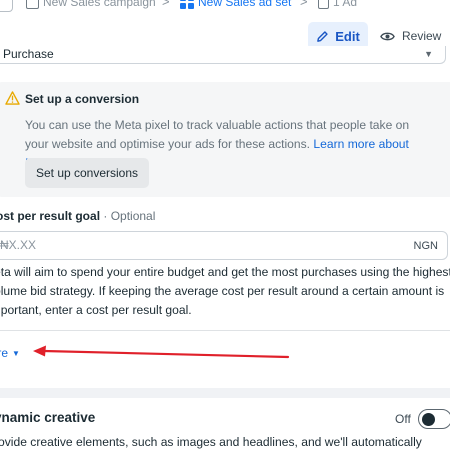 The width and height of the screenshot is (450, 450). Describe the element at coordinates (425, 246) in the screenshot. I see `currency-label: NGN` at that location.